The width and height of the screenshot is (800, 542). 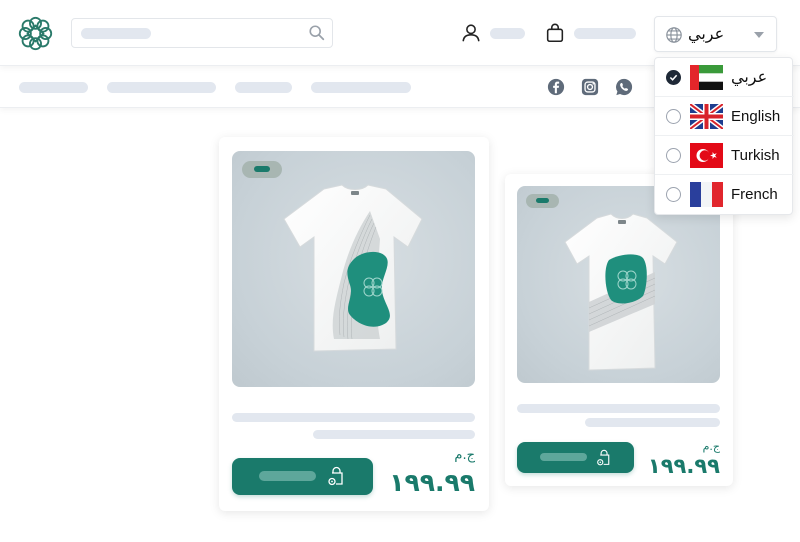 I want to click on language-option-label: عربي, so click(x=749, y=77).